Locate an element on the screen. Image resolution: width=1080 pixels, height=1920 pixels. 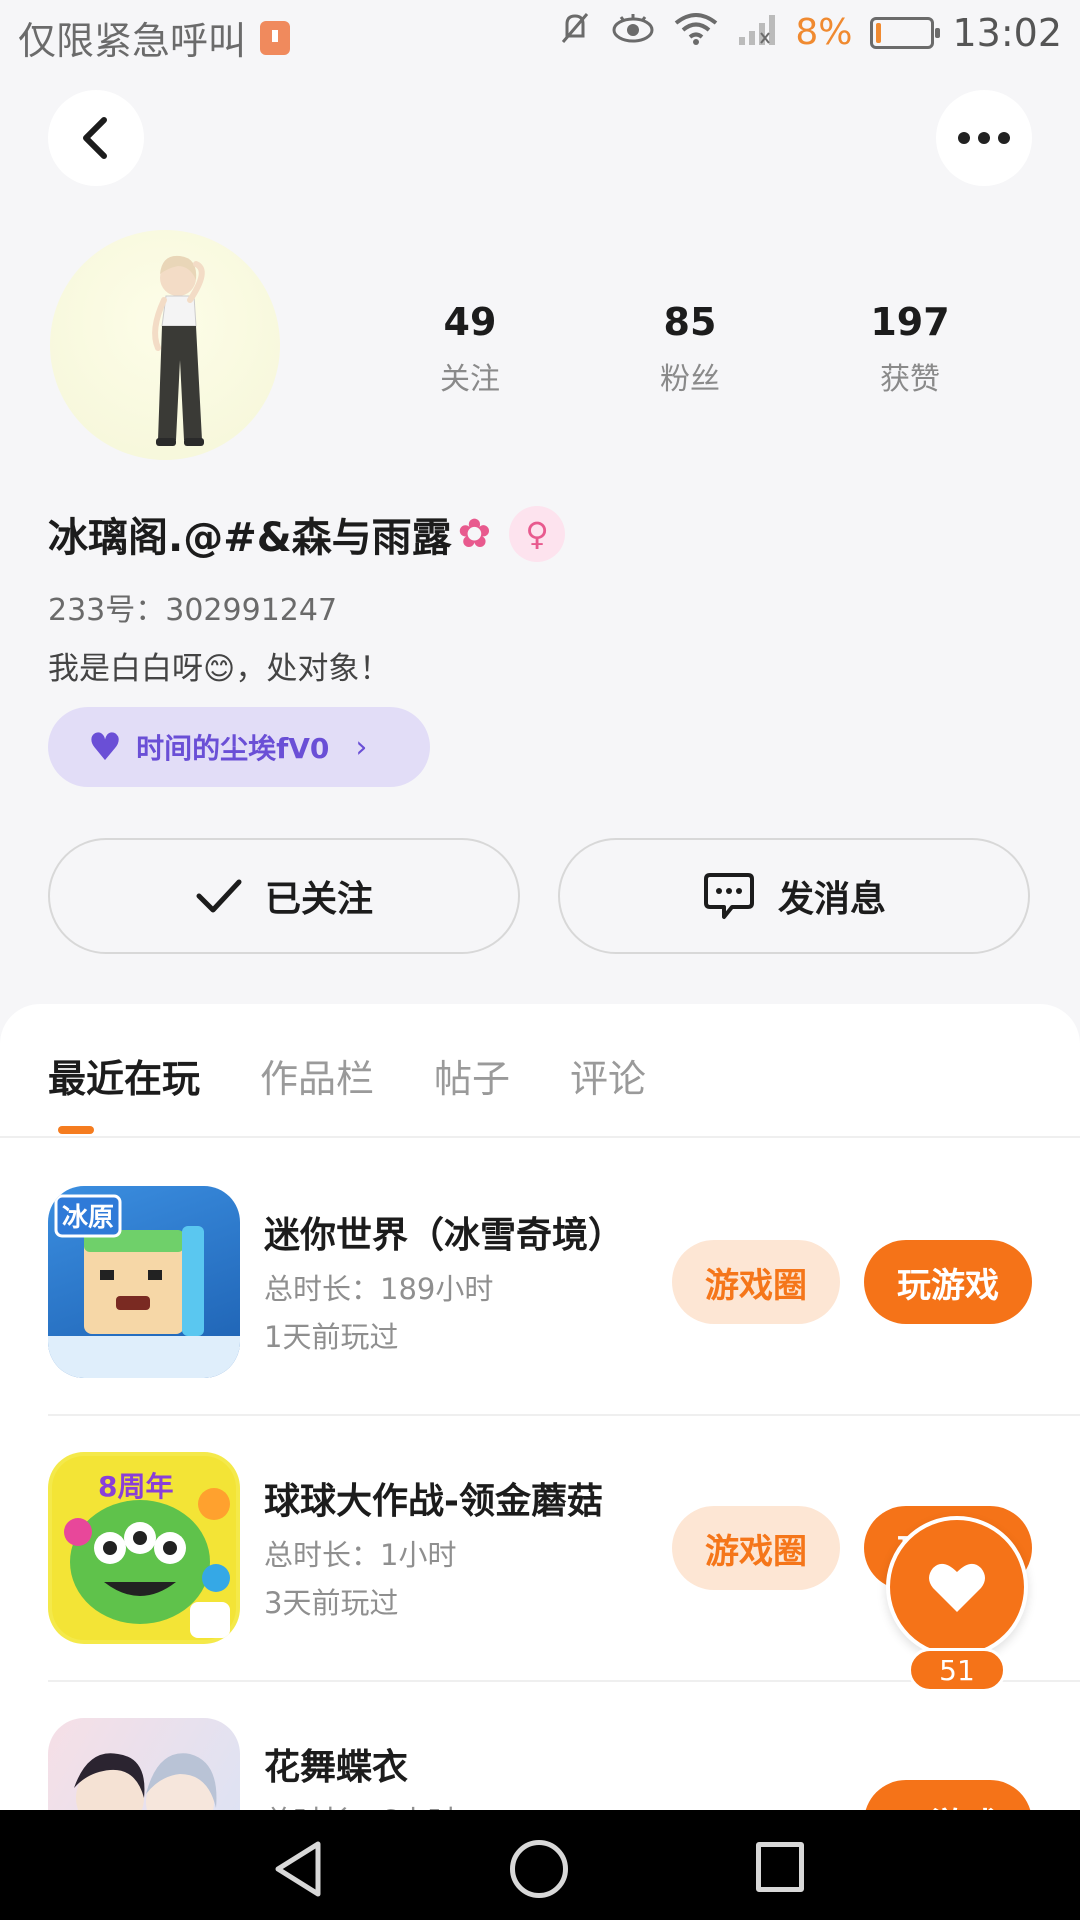
heart-icon: ♥ is located at coordinates (105, 747).